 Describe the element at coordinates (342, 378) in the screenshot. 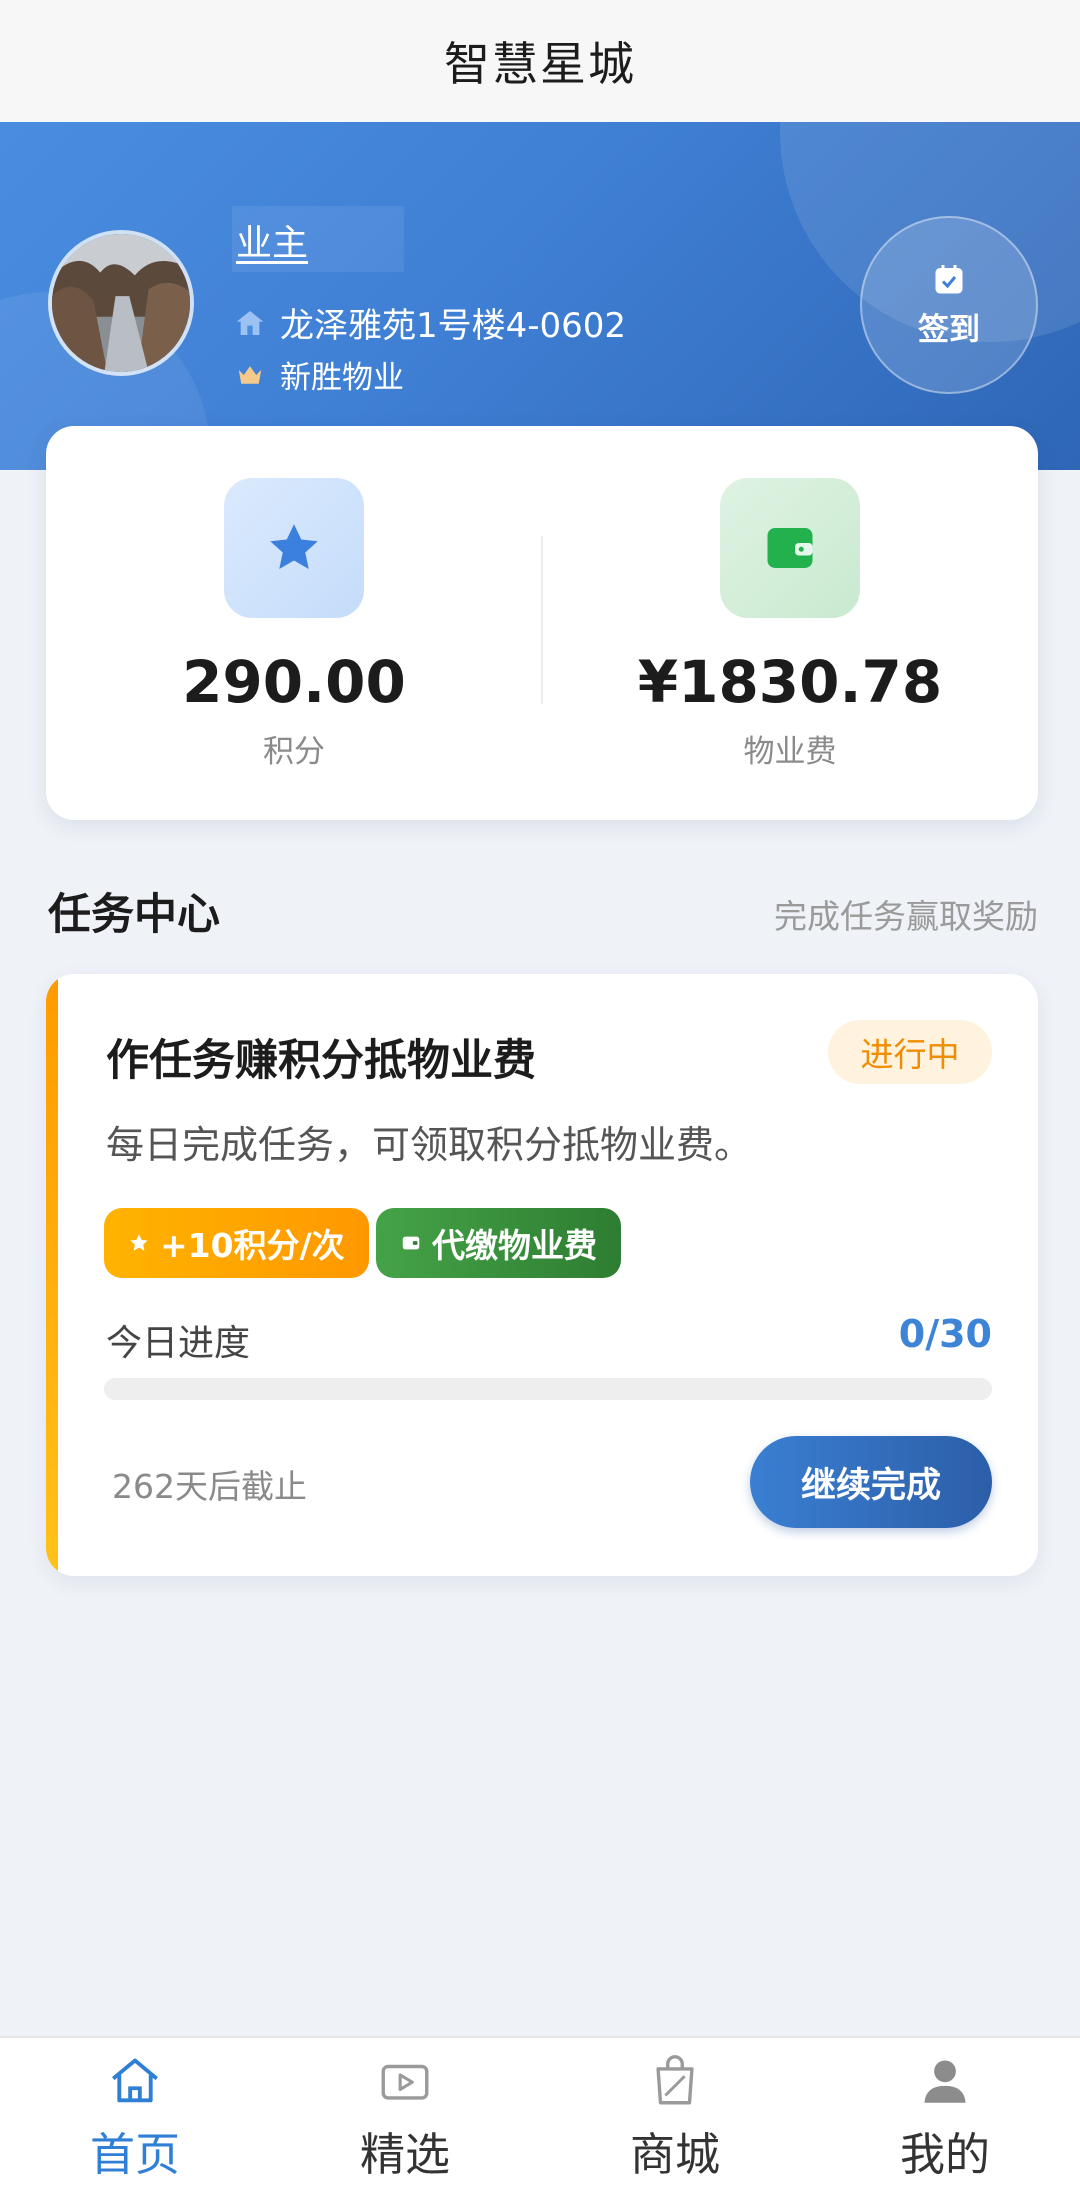

I see `company-text: 新胜物业` at that location.